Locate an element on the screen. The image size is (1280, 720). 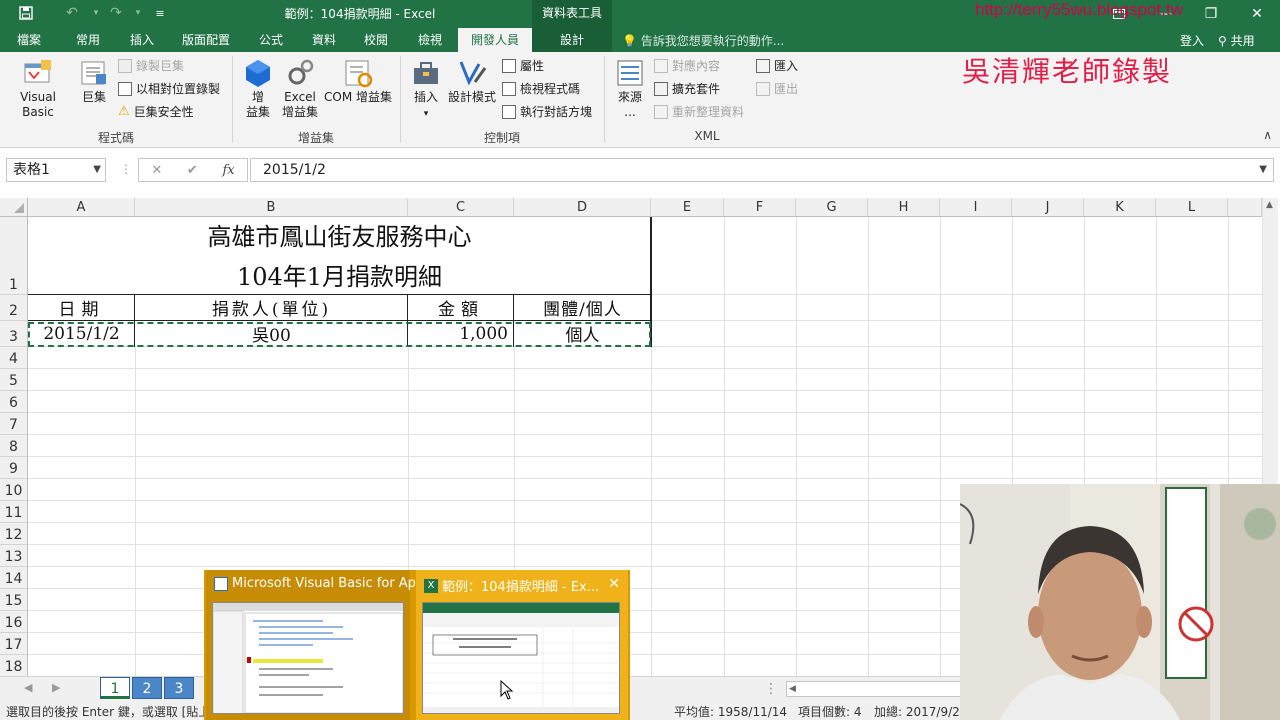
properties-button: 屬性 is located at coordinates (523, 66).